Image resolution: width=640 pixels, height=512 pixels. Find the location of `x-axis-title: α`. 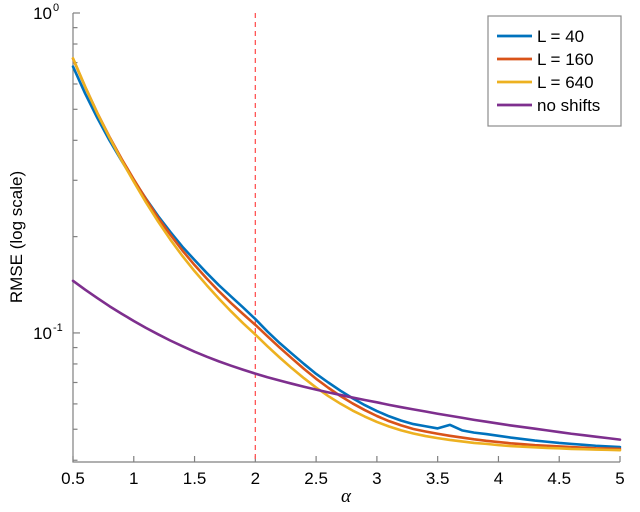

x-axis-title: α is located at coordinates (346, 496).